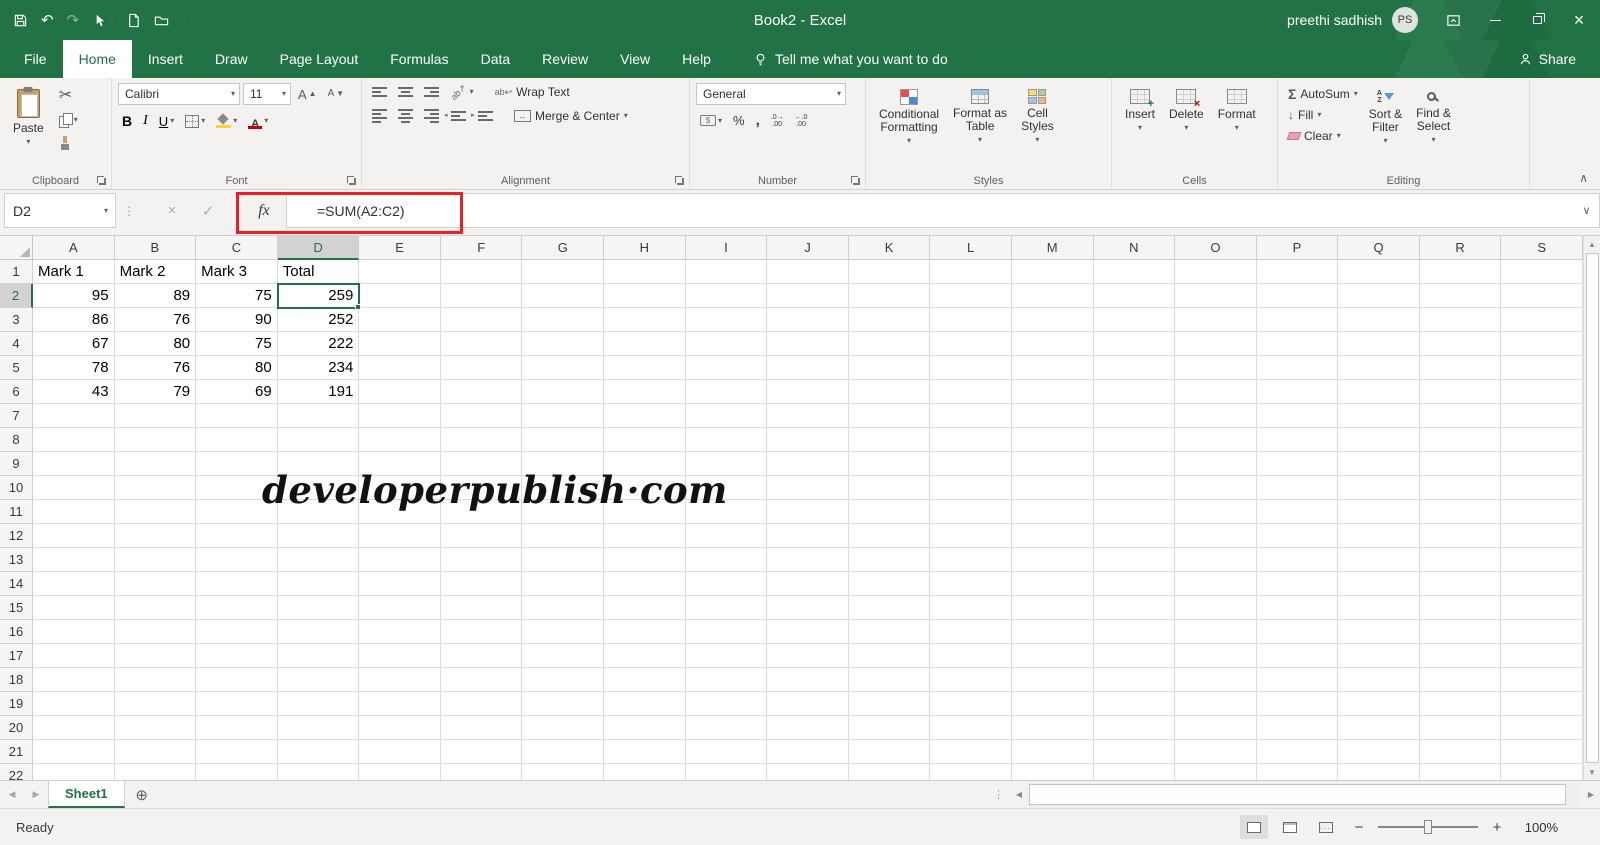 The height and width of the screenshot is (845, 1600). Describe the element at coordinates (1379, 440) in the screenshot. I see `cell-Q8` at that location.